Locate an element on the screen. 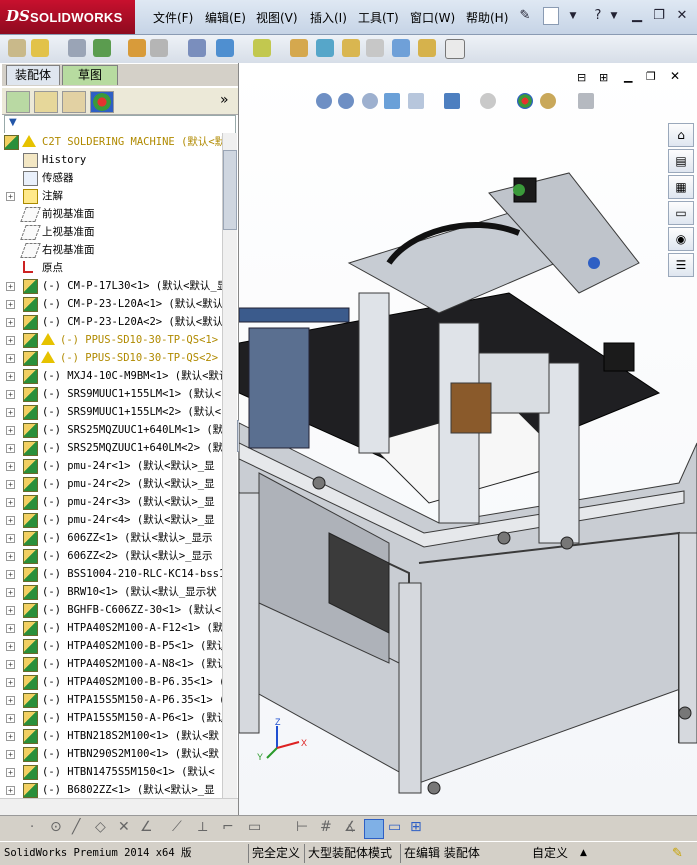 Image resolution: width=697 pixels, height=865 pixels. angle-icon: ∡ is located at coordinates (350, 827).